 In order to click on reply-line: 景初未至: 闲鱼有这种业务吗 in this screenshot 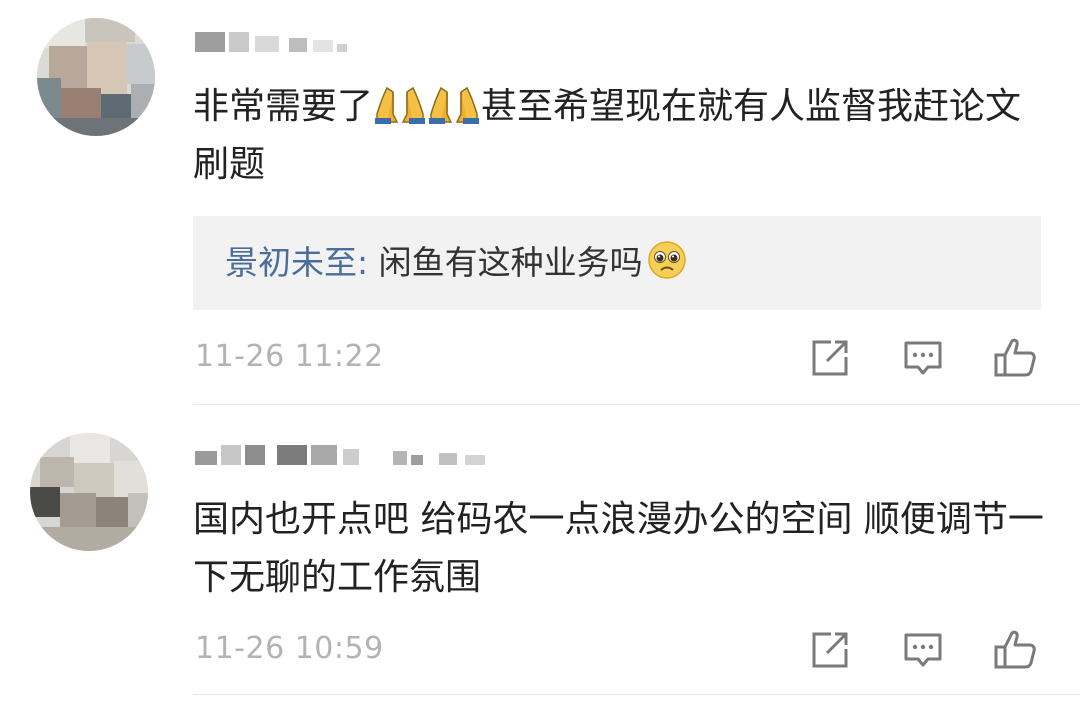, I will do `click(456, 263)`.